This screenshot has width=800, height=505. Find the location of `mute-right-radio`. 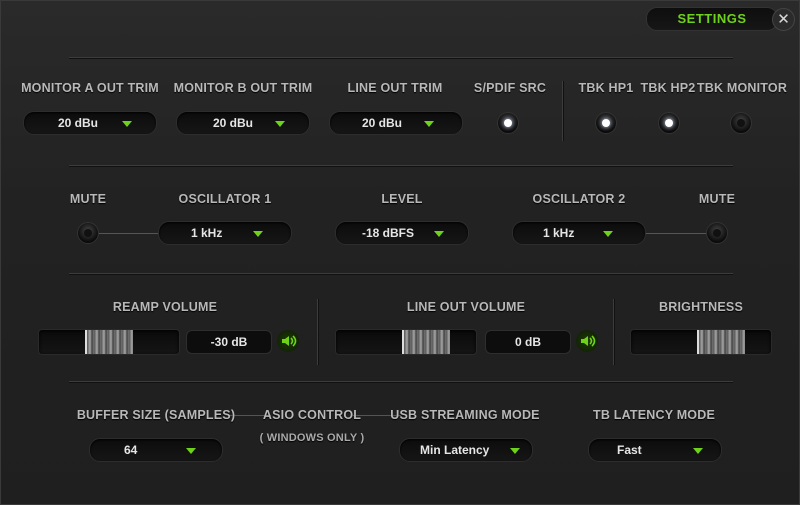

mute-right-radio is located at coordinates (717, 233).